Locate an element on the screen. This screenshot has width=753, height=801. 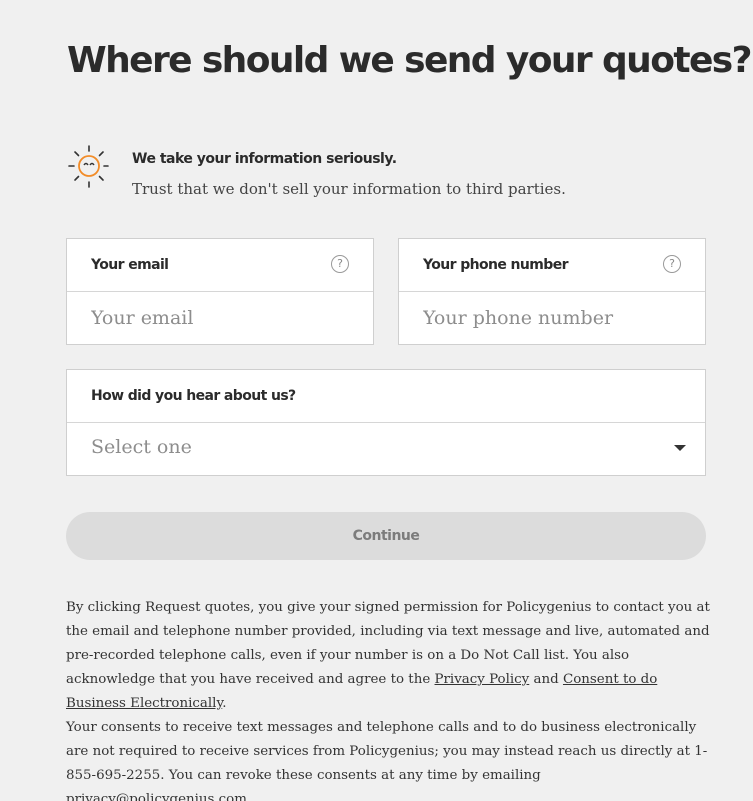
referral-selected-value: Select one is located at coordinates (141, 447).